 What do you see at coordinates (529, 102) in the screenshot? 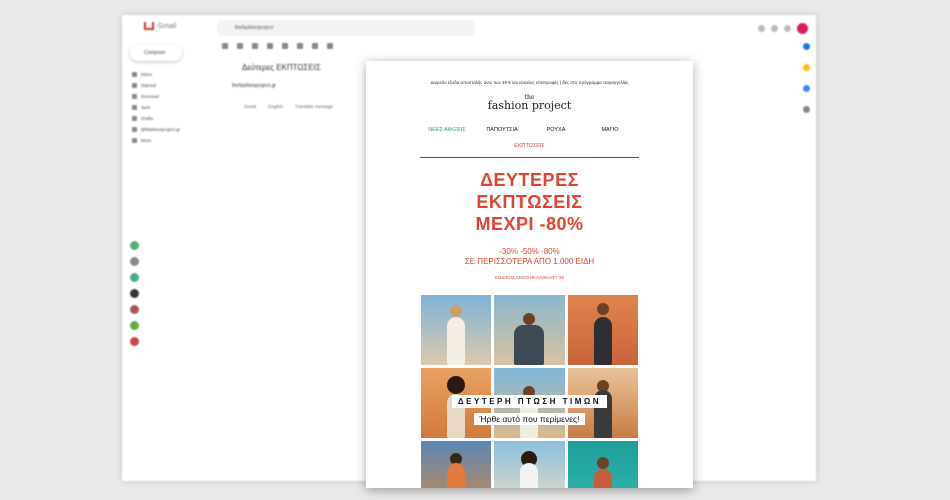
I see `brand-logo: the fashion project` at bounding box center [529, 102].